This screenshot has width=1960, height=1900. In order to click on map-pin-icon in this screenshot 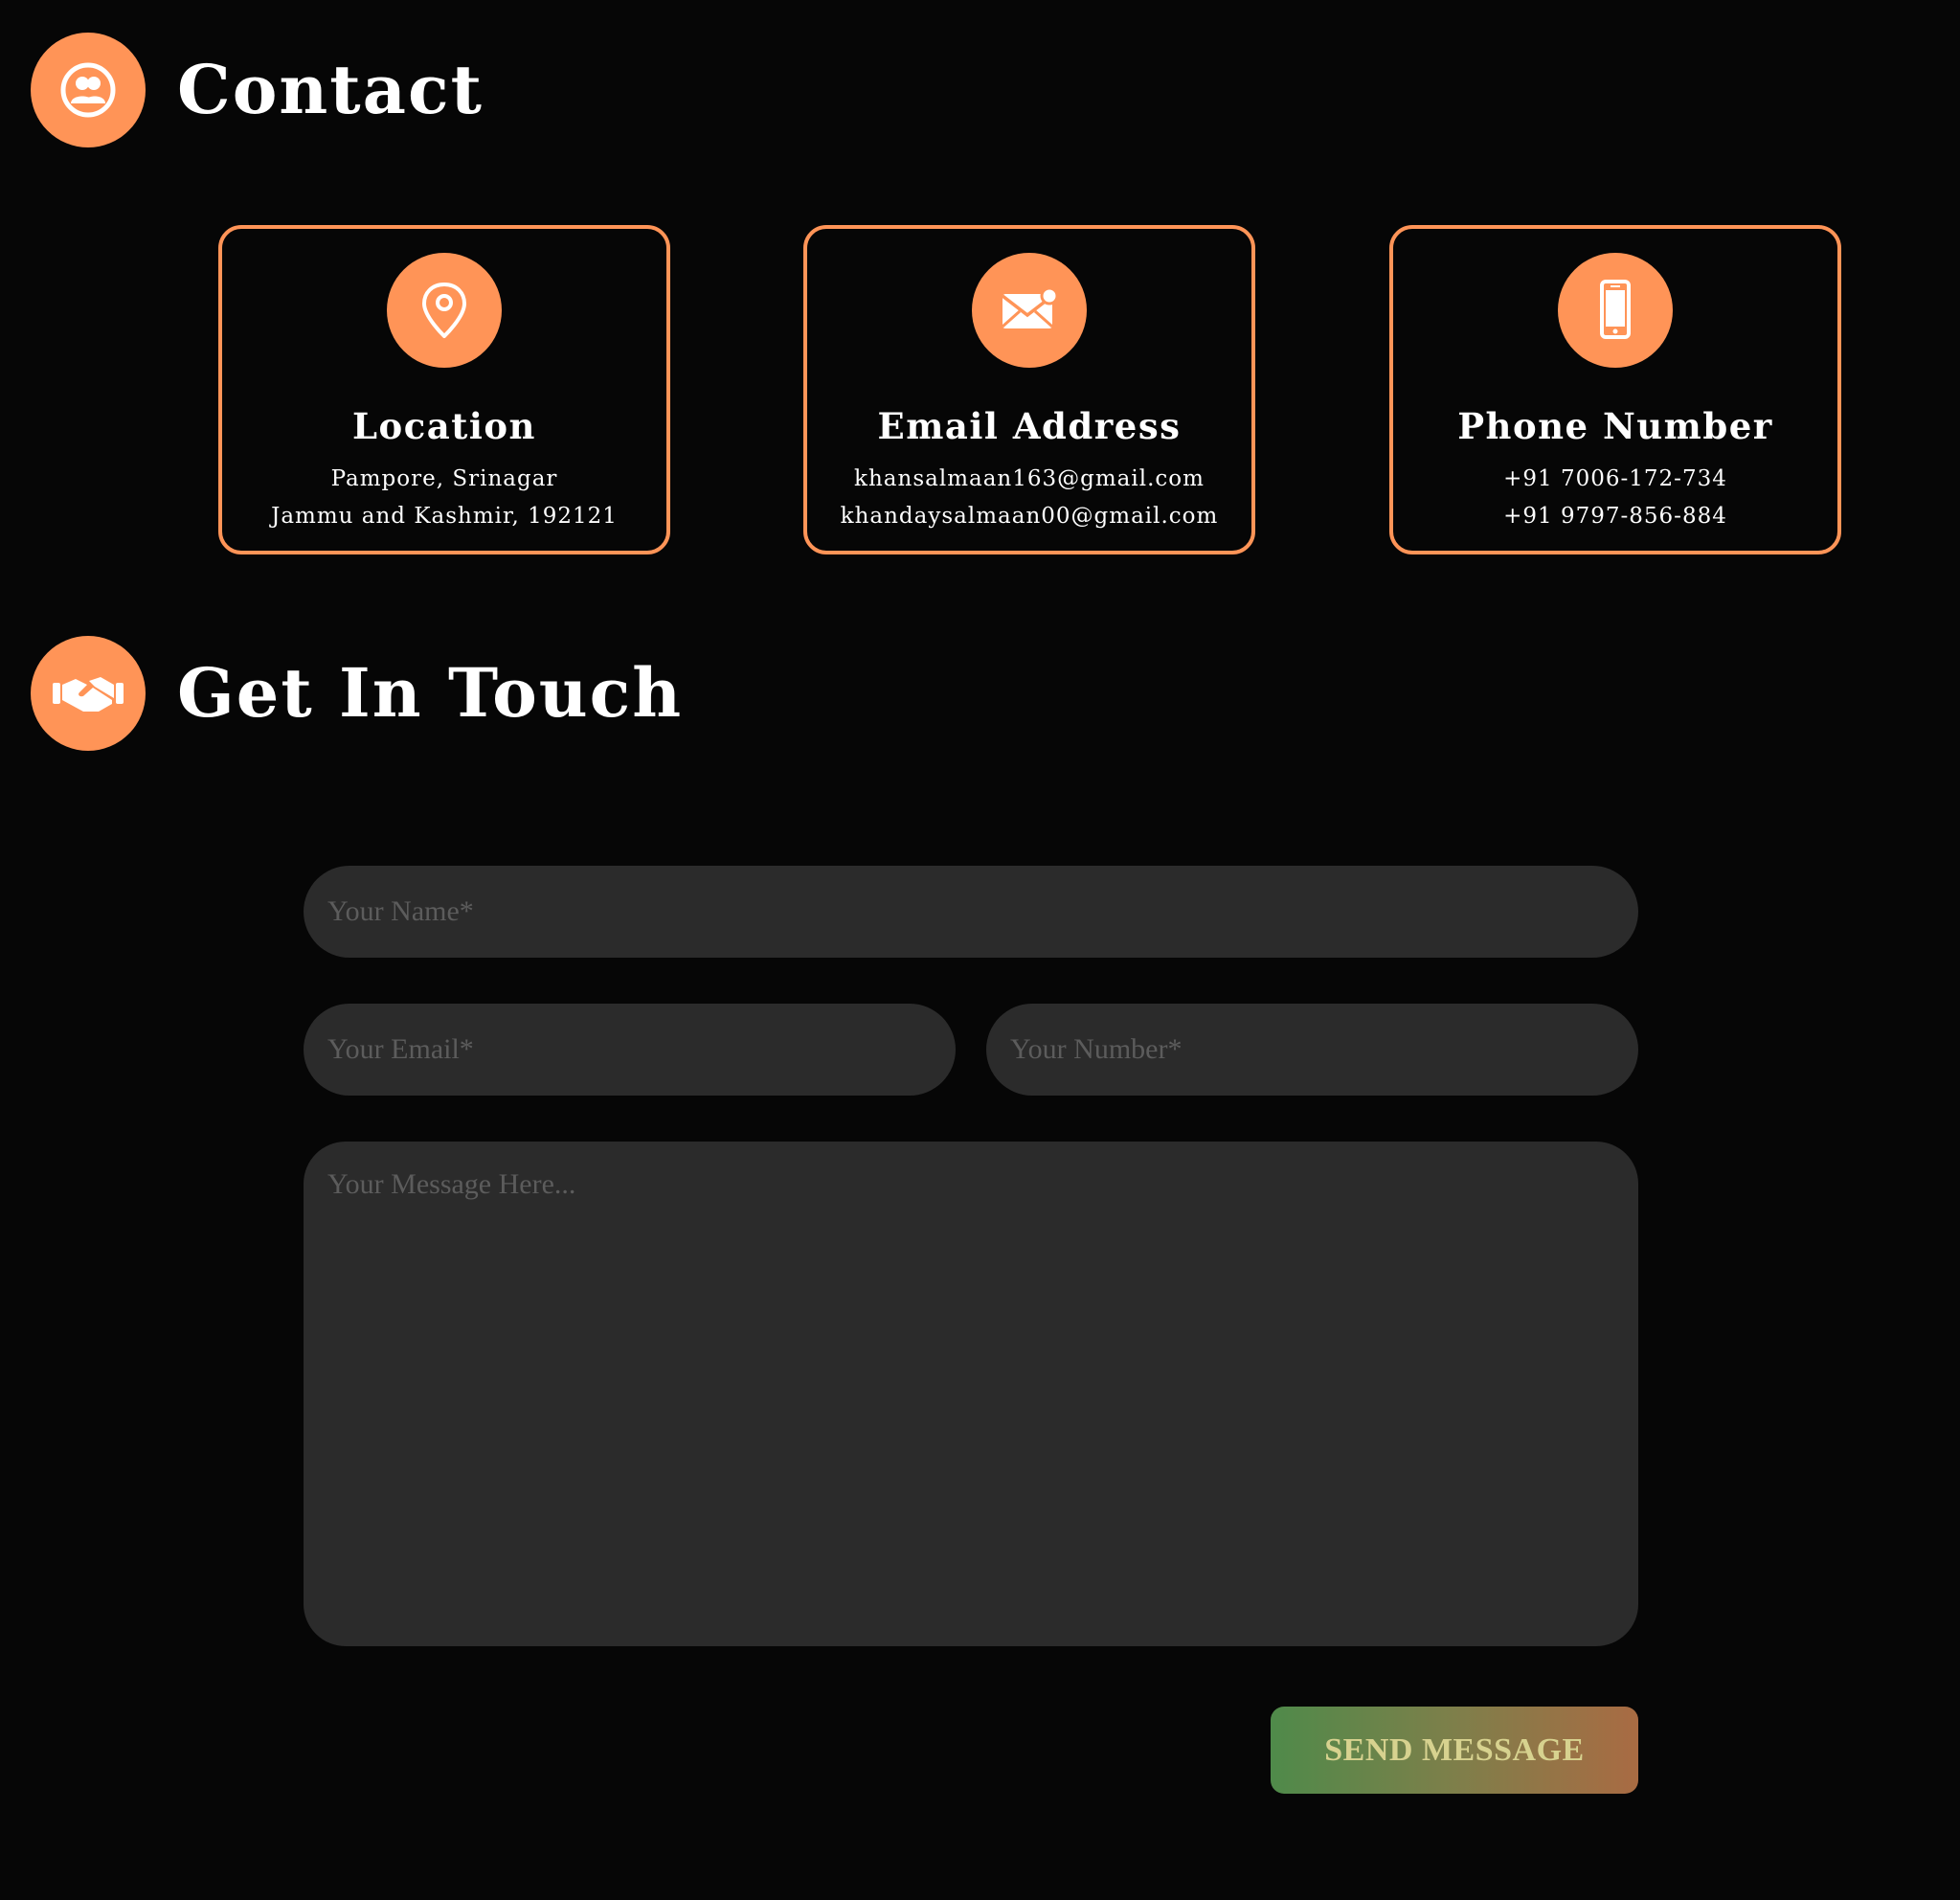, I will do `click(444, 310)`.